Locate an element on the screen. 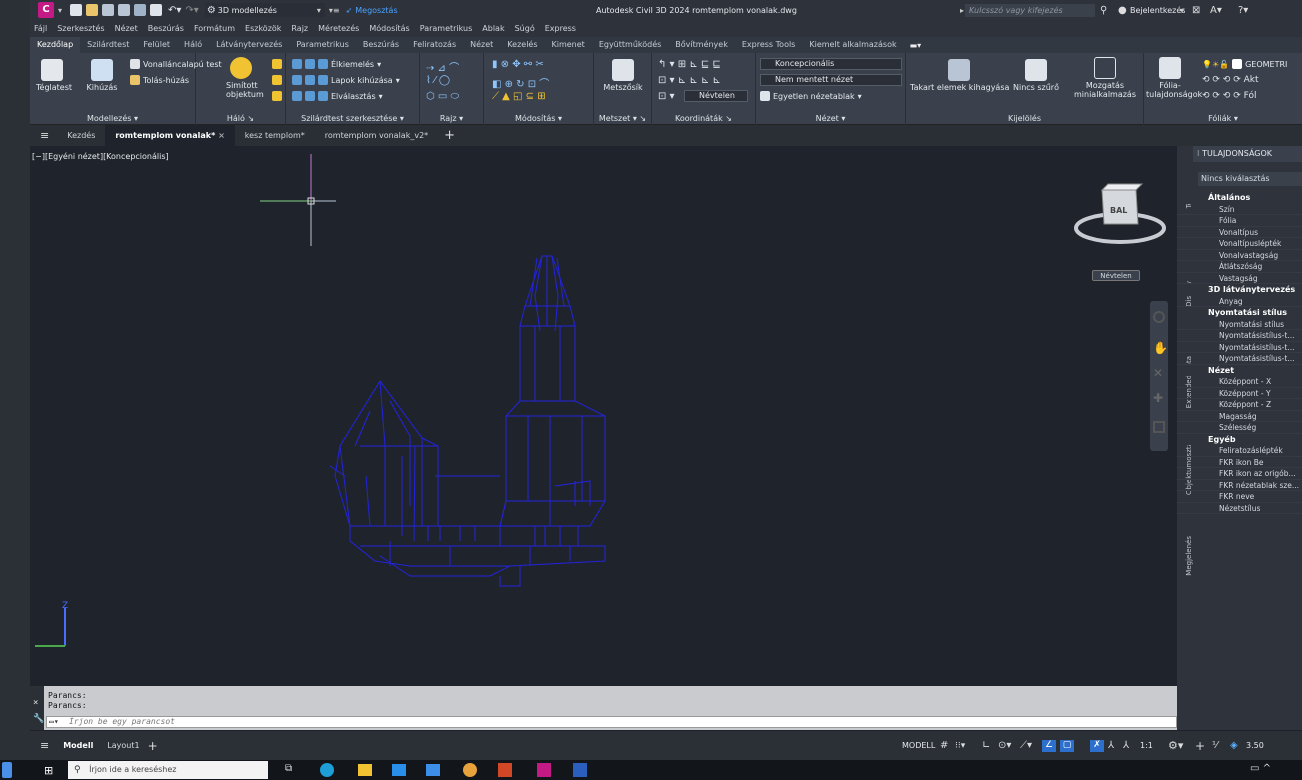 This screenshot has height=780, width=1302. isodraft-icon: ⟋▾ is located at coordinates (1026, 745).